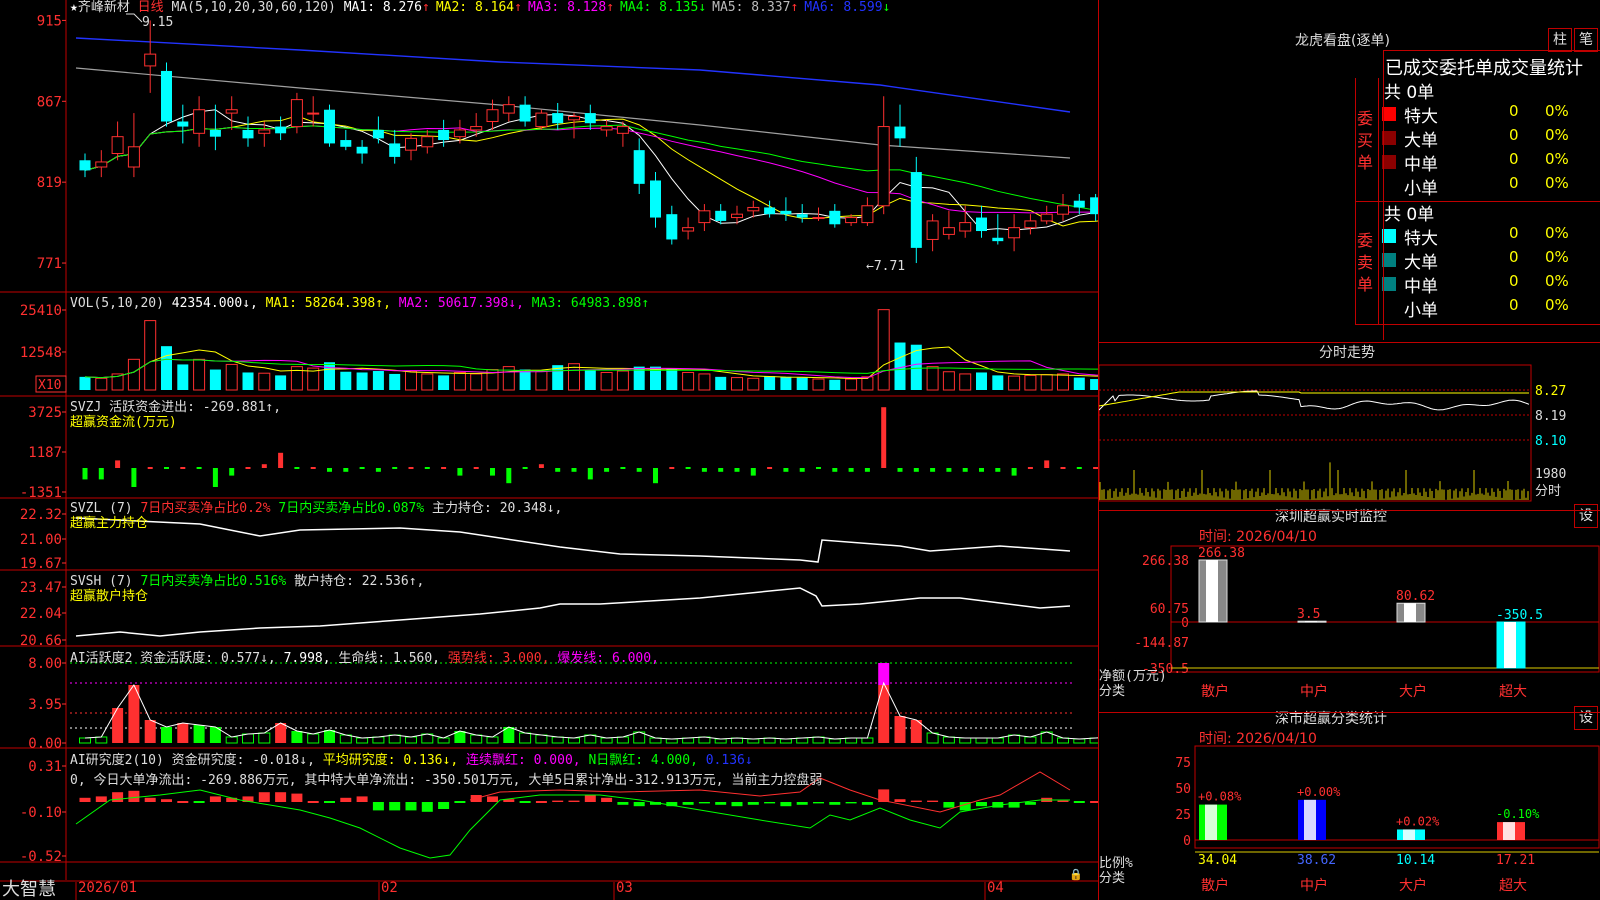 The image size is (1600, 900). What do you see at coordinates (101, 658) in the screenshot?
I see `ai-title-part: AI活跃度2` at bounding box center [101, 658].